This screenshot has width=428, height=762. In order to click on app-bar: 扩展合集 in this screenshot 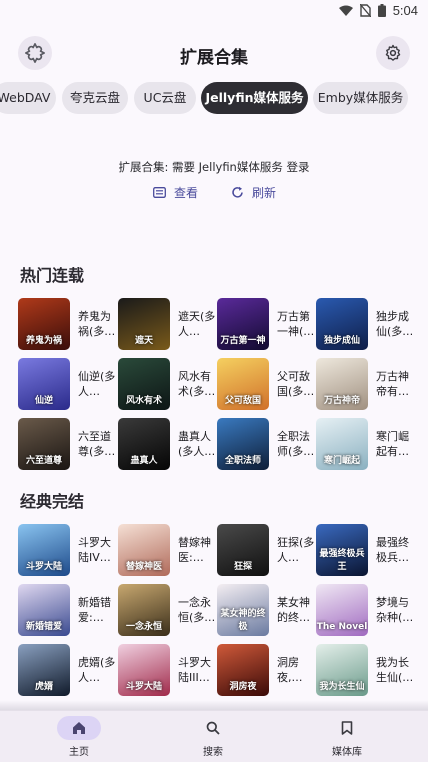, I will do `click(214, 54)`.